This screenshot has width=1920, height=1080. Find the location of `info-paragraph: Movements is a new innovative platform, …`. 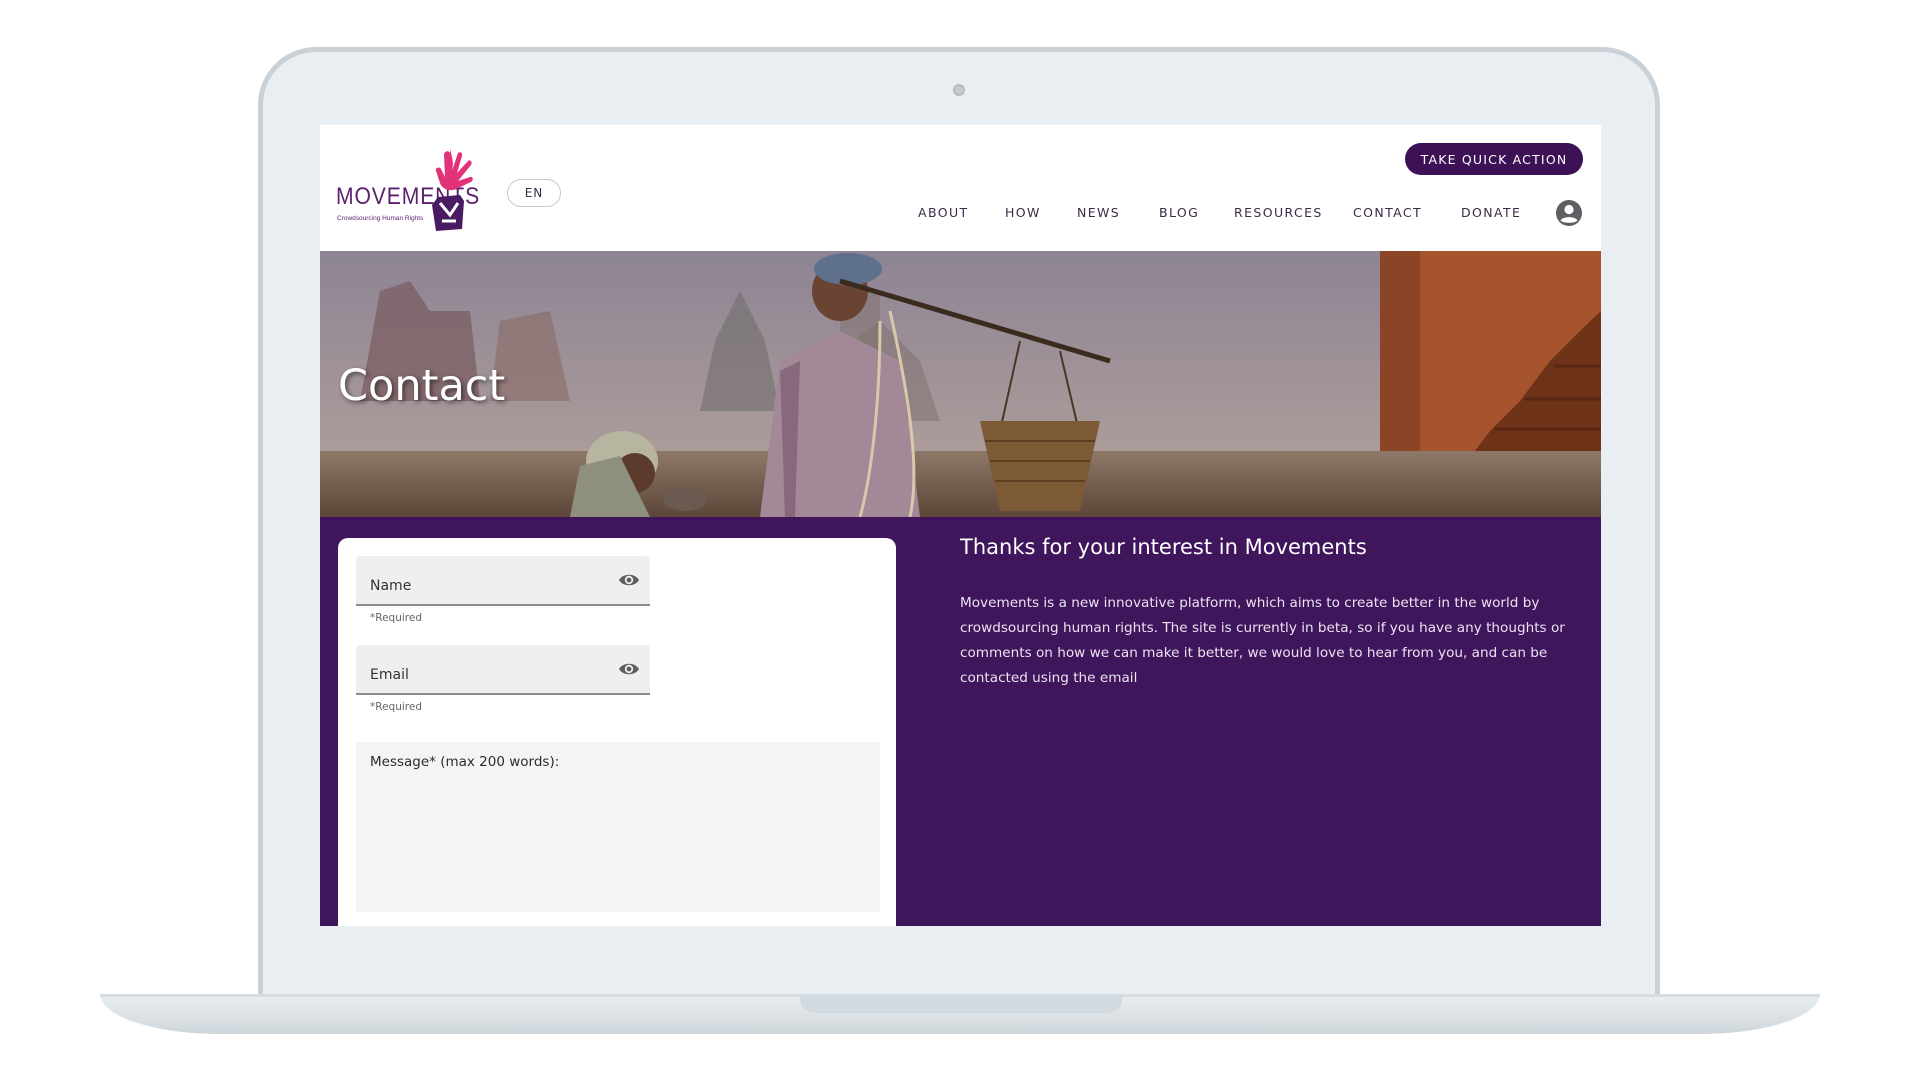

info-paragraph: Movements is a new innovative platform, … is located at coordinates (1262, 640).